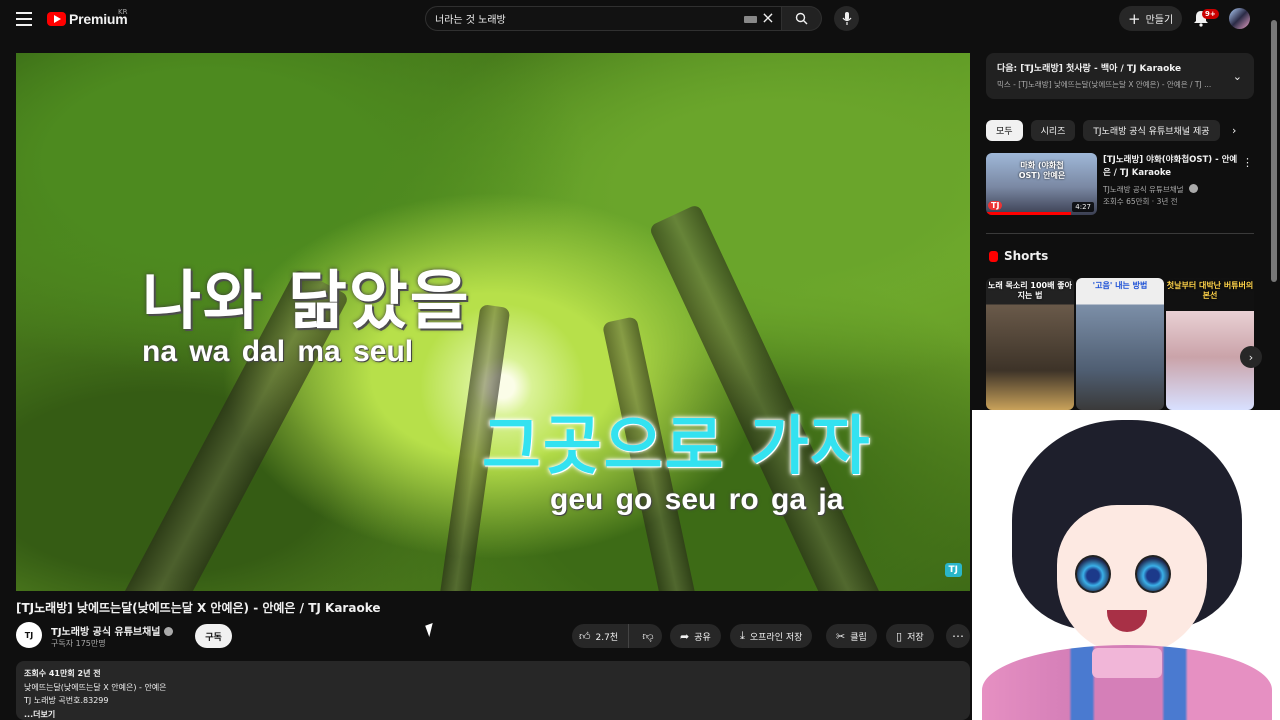  I want to click on share-label: 공유, so click(702, 637).